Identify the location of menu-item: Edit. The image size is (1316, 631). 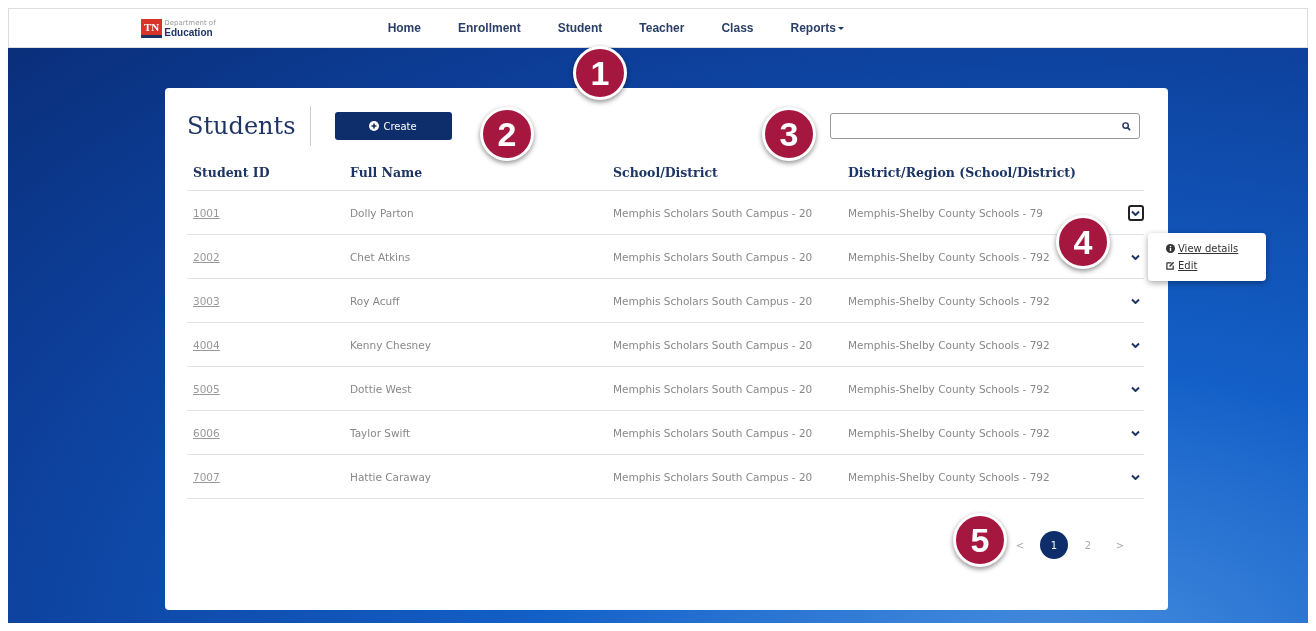
(1202, 265).